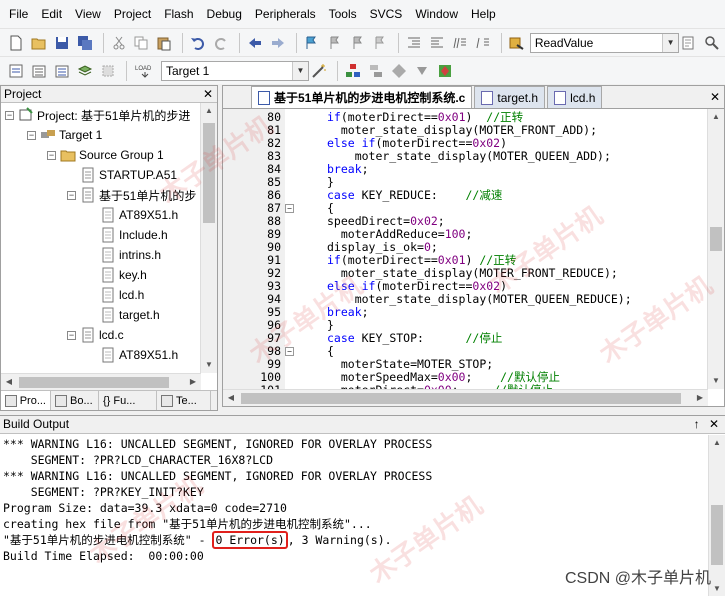 The width and height of the screenshot is (725, 596). Describe the element at coordinates (319, 71) in the screenshot. I see `target-options-button` at that location.